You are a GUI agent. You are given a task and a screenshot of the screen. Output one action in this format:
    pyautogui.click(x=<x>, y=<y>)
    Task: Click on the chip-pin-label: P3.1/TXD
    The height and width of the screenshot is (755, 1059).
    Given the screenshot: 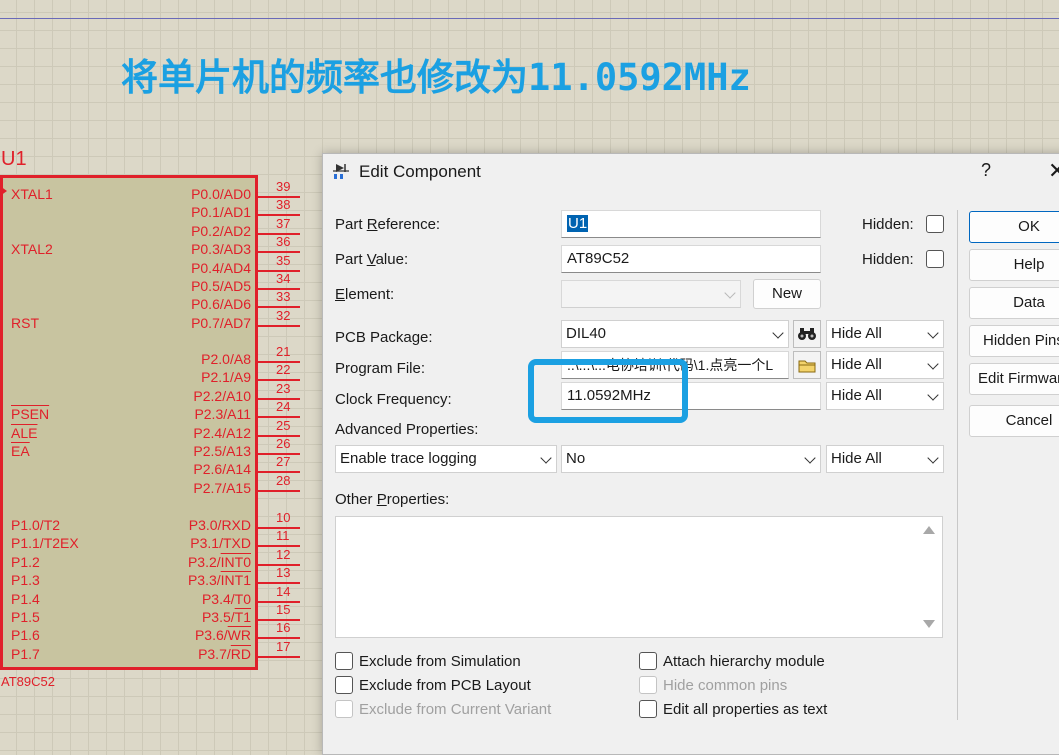 What is the action you would take?
    pyautogui.click(x=220, y=543)
    